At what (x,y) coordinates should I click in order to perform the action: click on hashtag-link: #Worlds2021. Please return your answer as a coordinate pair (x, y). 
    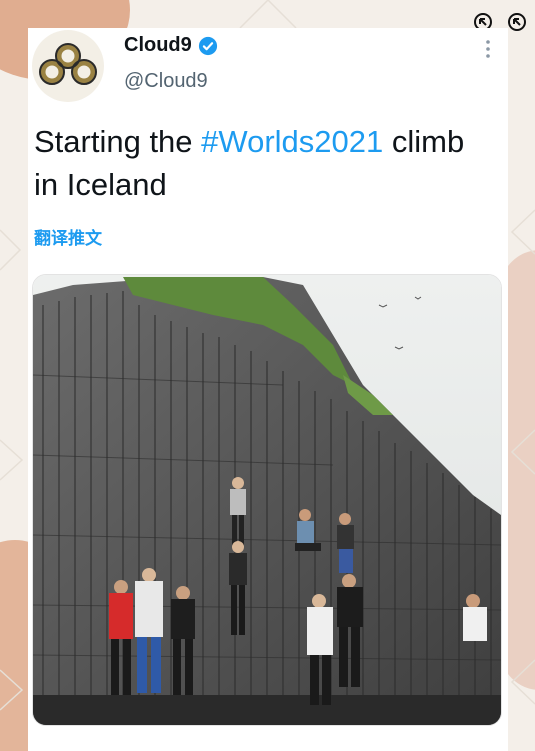
    Looking at the image, I should click on (292, 141).